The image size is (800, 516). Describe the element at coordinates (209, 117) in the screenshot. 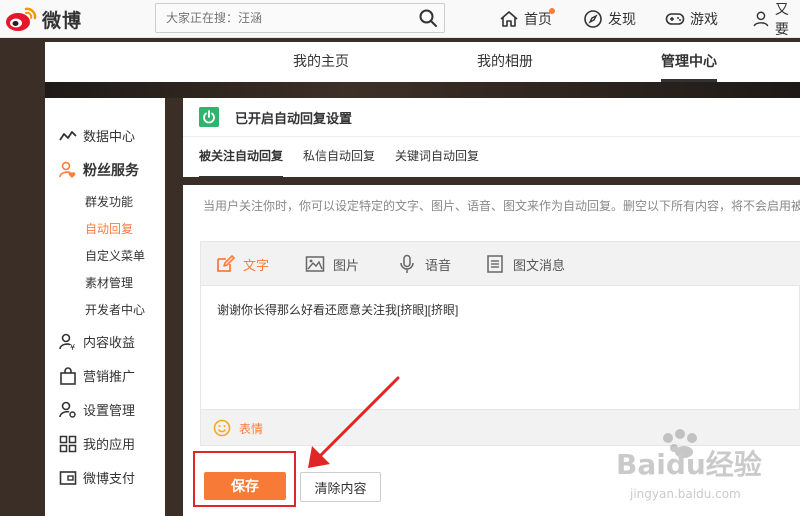

I see `power-on-icon` at that location.